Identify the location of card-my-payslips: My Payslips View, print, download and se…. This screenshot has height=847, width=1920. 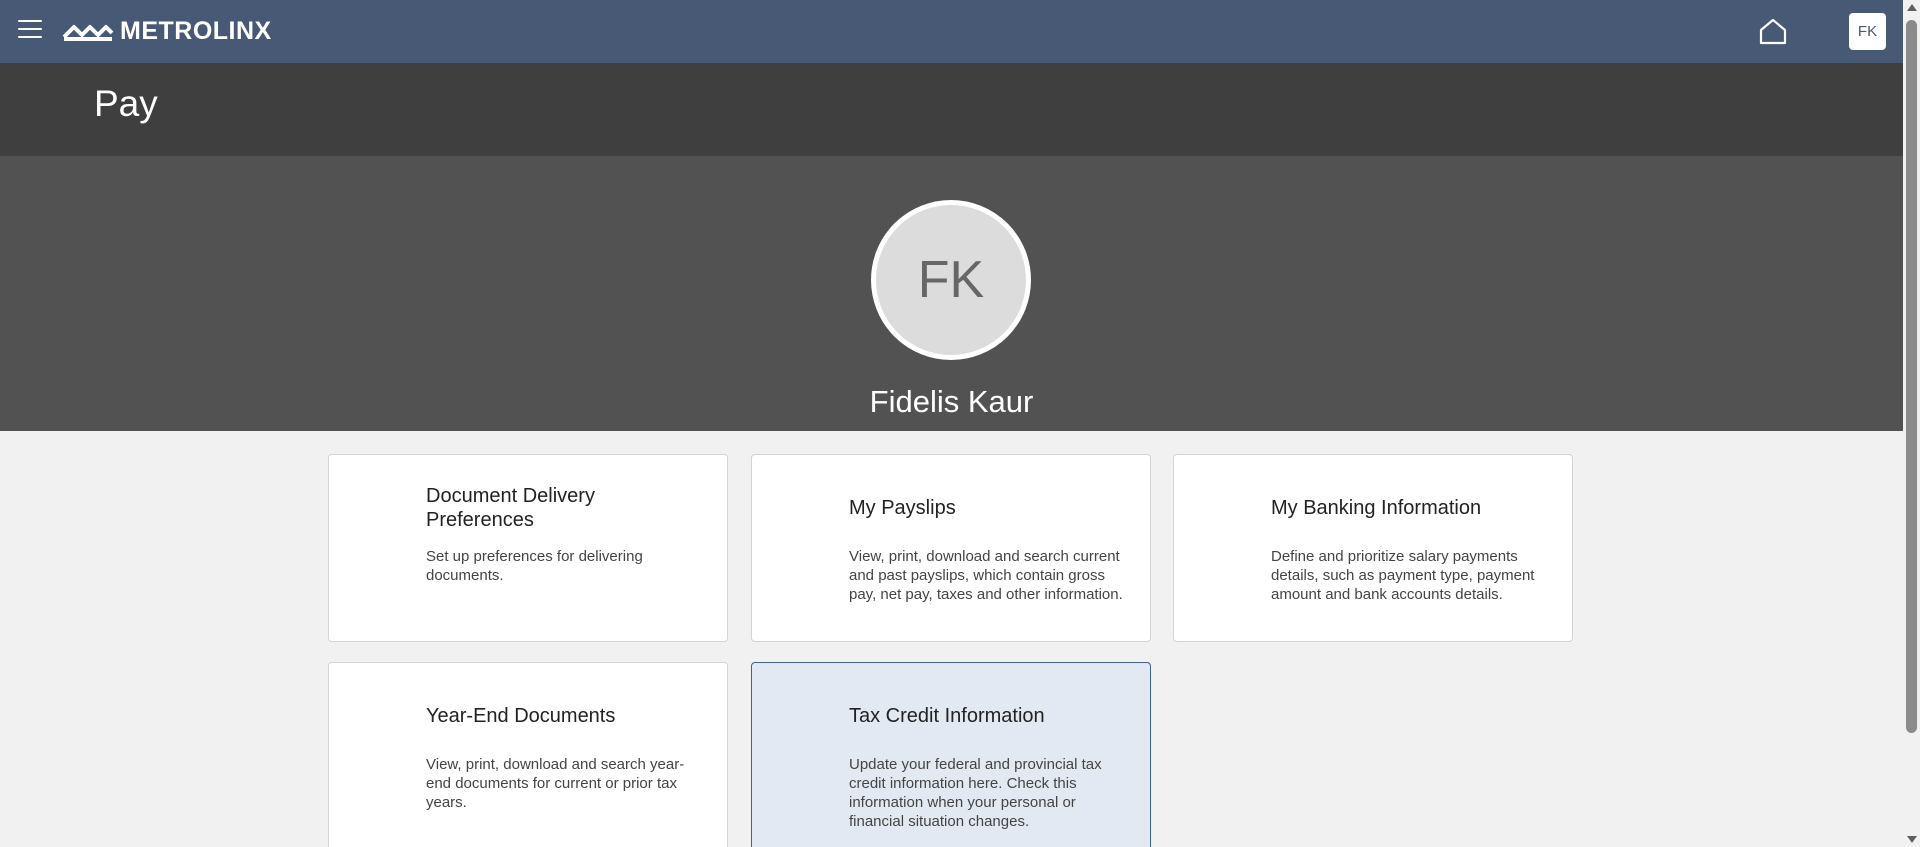
(951, 548).